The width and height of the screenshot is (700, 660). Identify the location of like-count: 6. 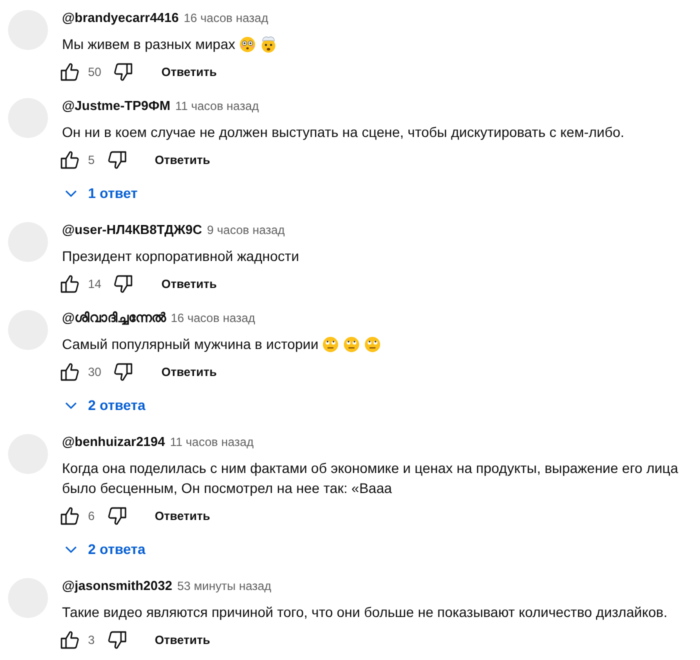
(91, 516).